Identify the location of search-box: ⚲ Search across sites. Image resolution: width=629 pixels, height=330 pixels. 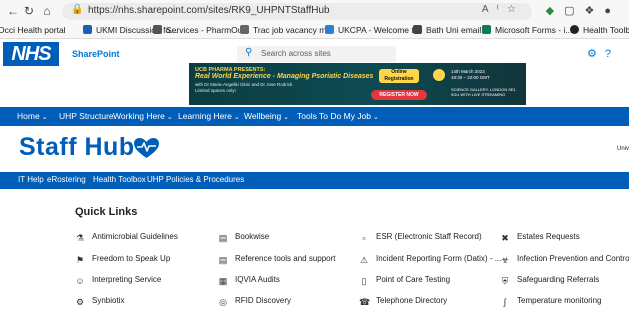
(316, 54).